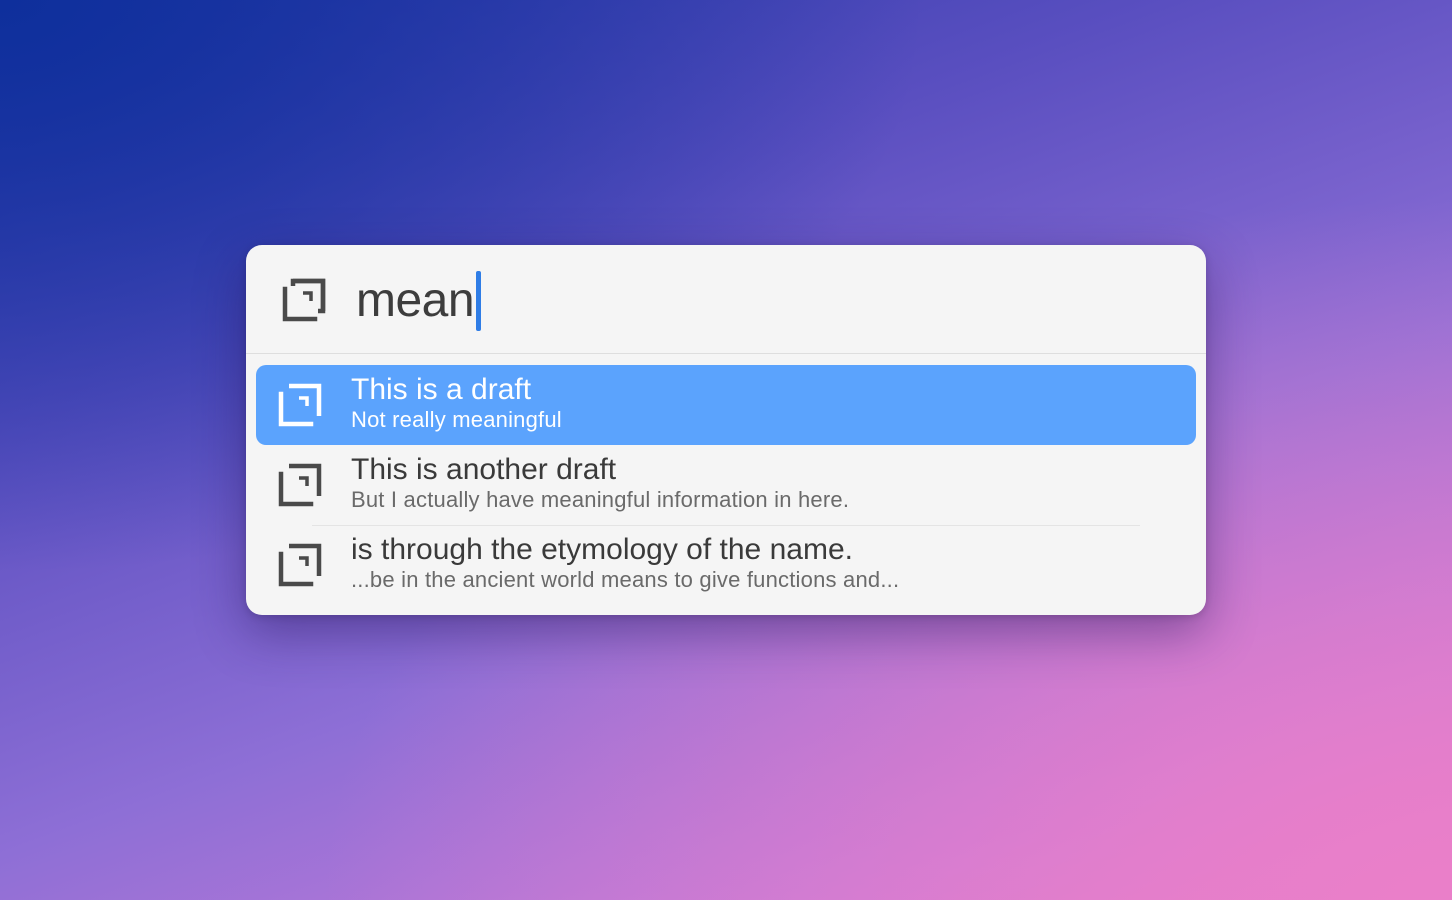  Describe the element at coordinates (415, 300) in the screenshot. I see `search-query: mean` at that location.